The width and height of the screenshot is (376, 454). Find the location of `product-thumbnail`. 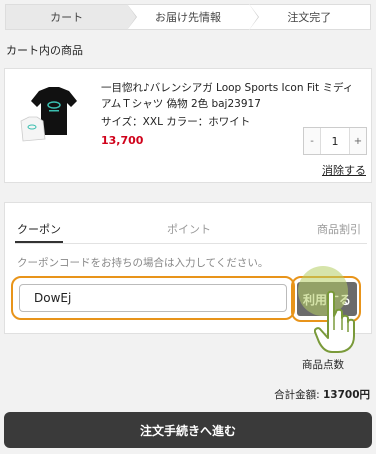

product-thumbnail is located at coordinates (50, 114).